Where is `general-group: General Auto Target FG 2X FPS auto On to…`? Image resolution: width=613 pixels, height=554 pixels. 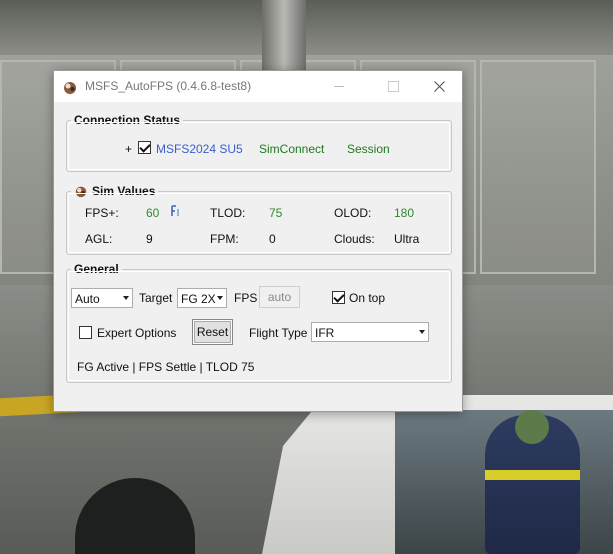
general-group: General Auto Target FG 2X FPS auto On to… is located at coordinates (259, 322).